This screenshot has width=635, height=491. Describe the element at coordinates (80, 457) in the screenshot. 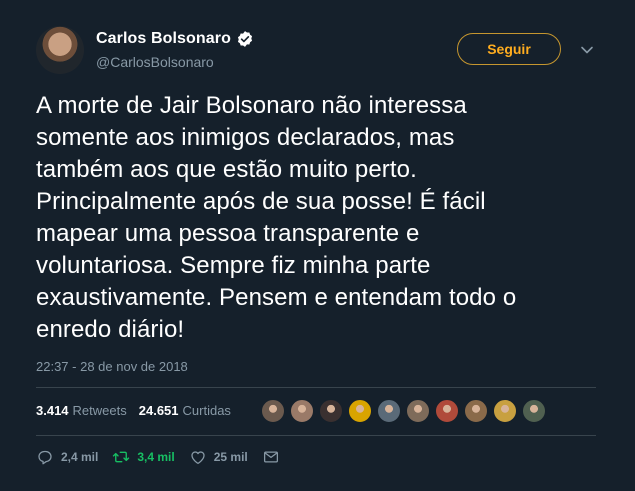

I see `reply-count: 2,4 mil` at that location.